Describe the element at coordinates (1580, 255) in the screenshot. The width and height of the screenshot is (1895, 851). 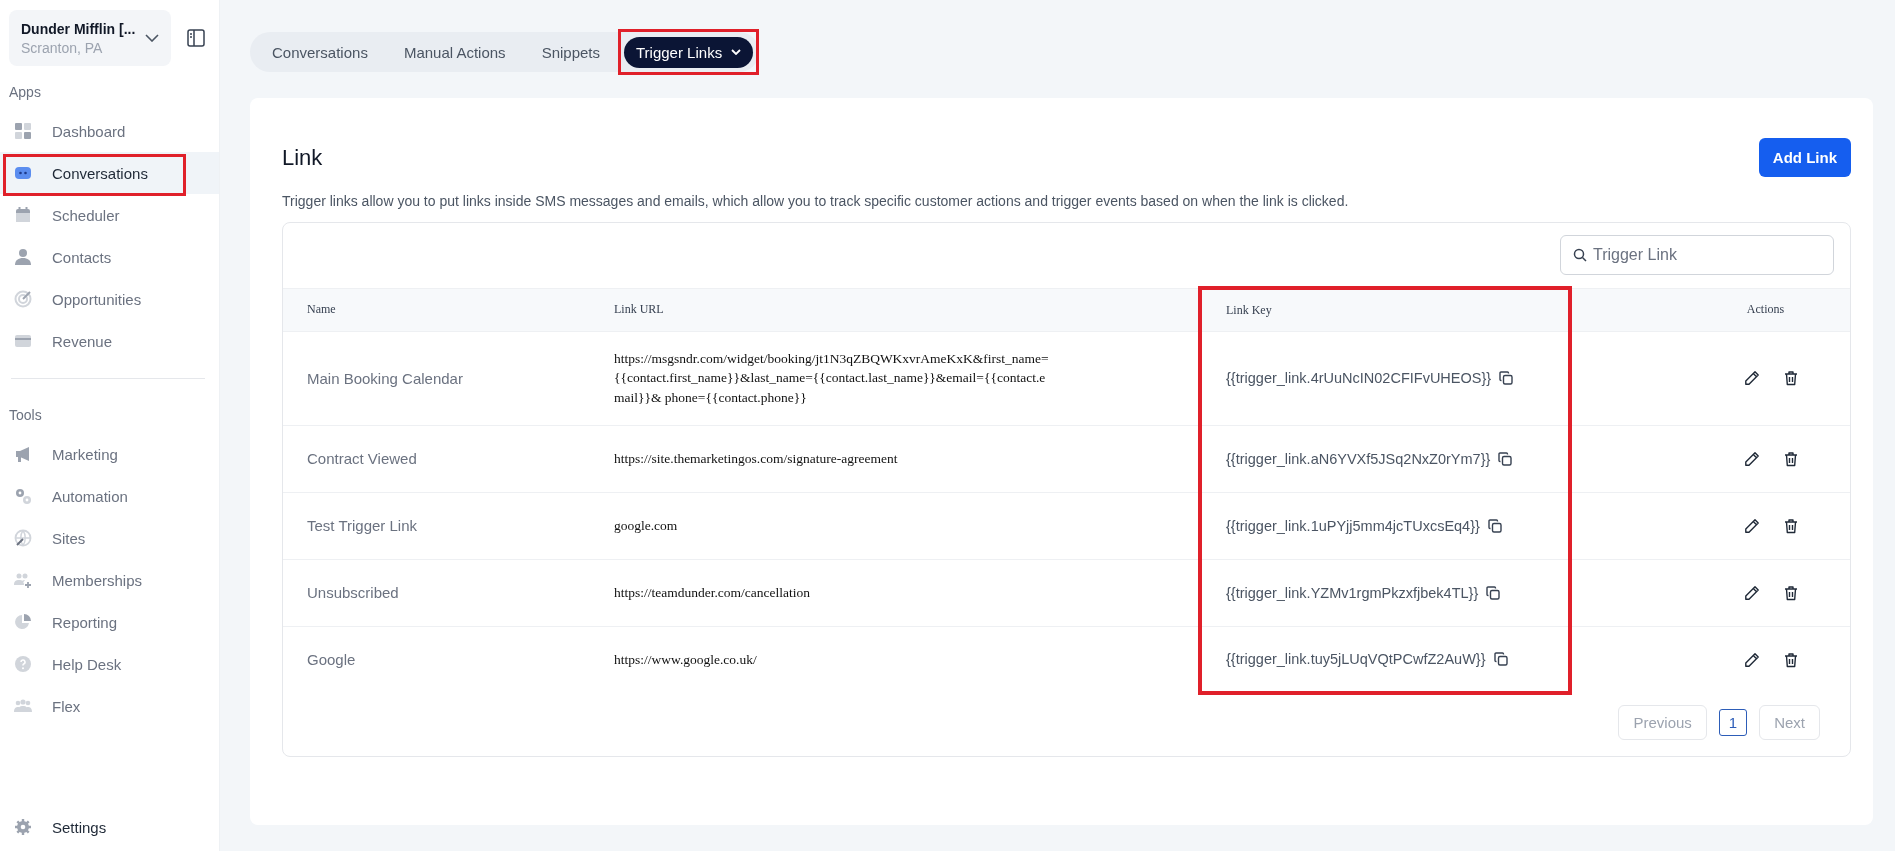
I see `search-icon` at that location.